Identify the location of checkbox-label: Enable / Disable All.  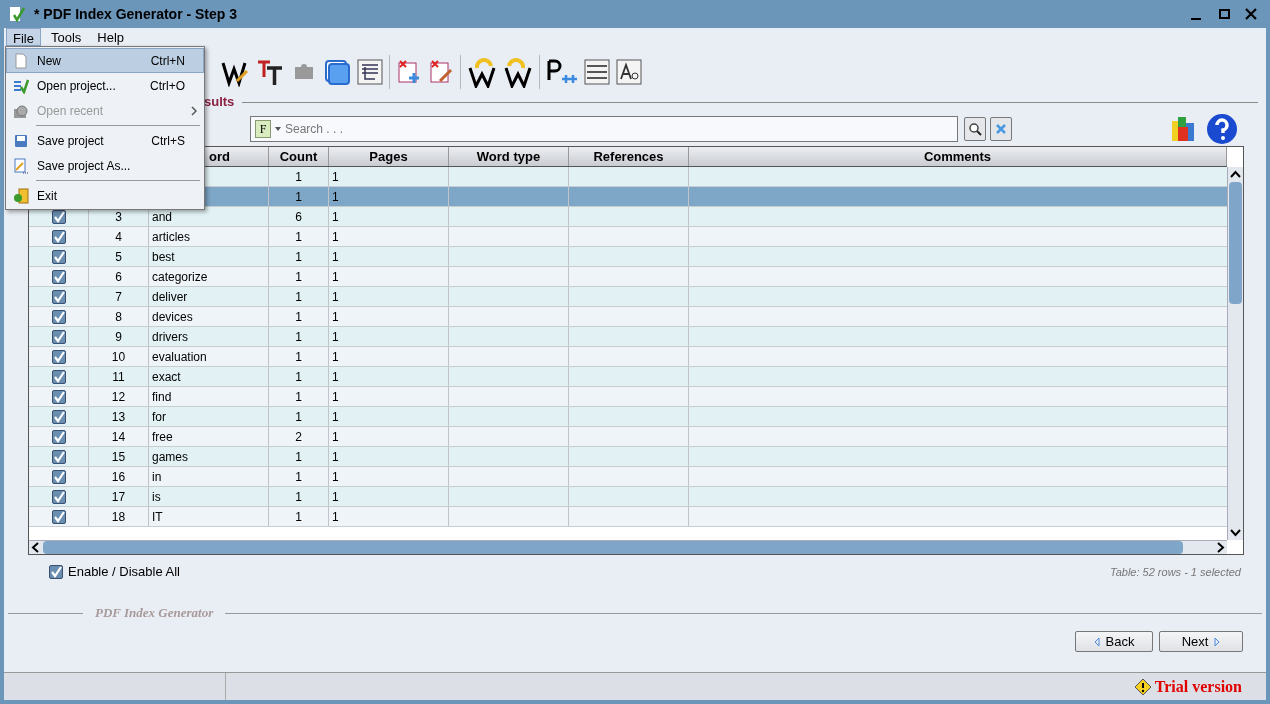
(124, 572).